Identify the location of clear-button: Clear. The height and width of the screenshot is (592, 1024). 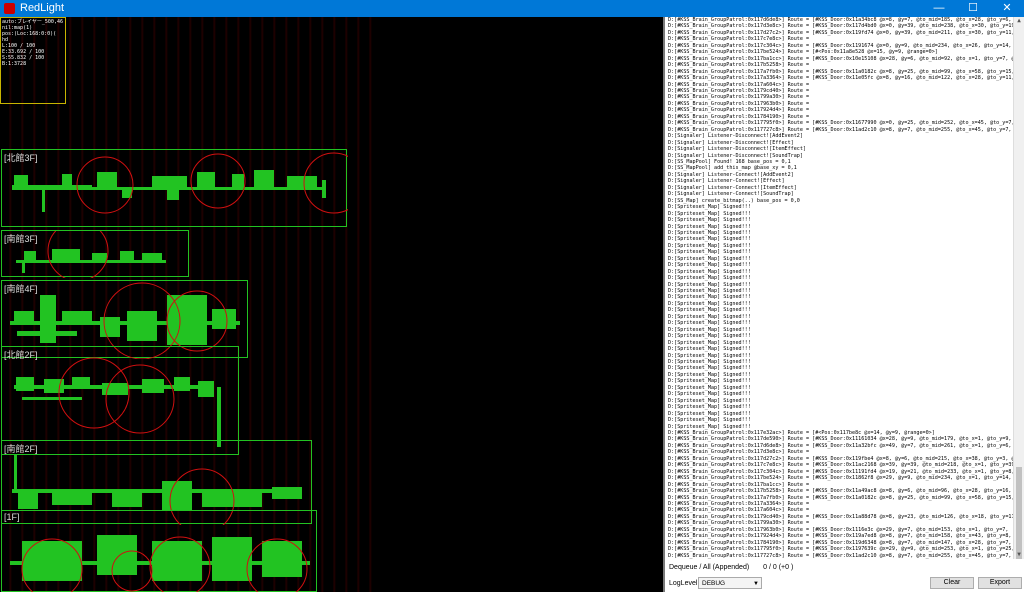
(952, 583).